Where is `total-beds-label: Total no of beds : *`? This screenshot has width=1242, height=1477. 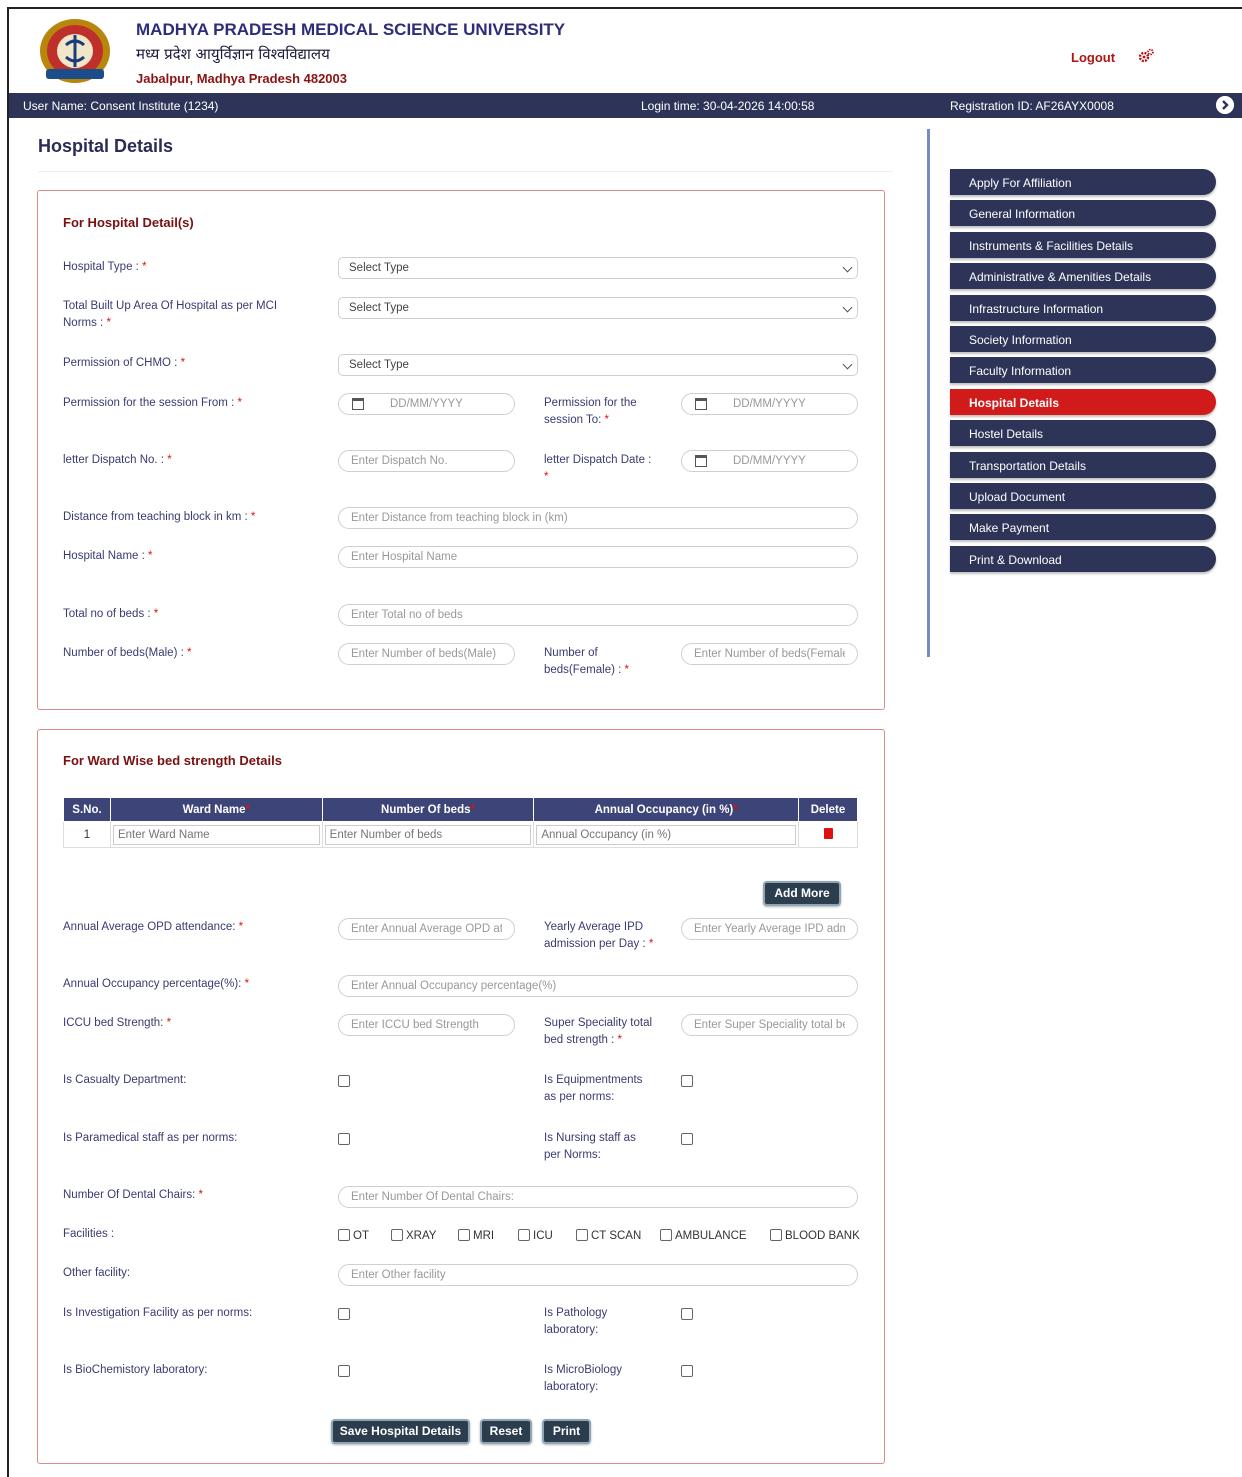 total-beds-label: Total no of beds : * is located at coordinates (111, 614).